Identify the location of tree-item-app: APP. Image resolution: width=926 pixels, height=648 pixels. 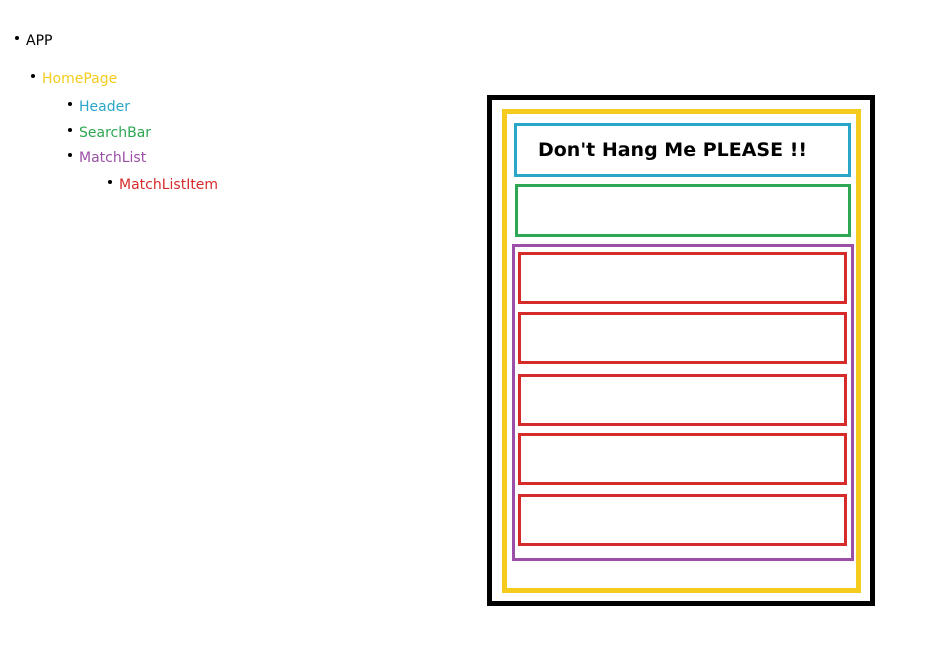
(33, 41).